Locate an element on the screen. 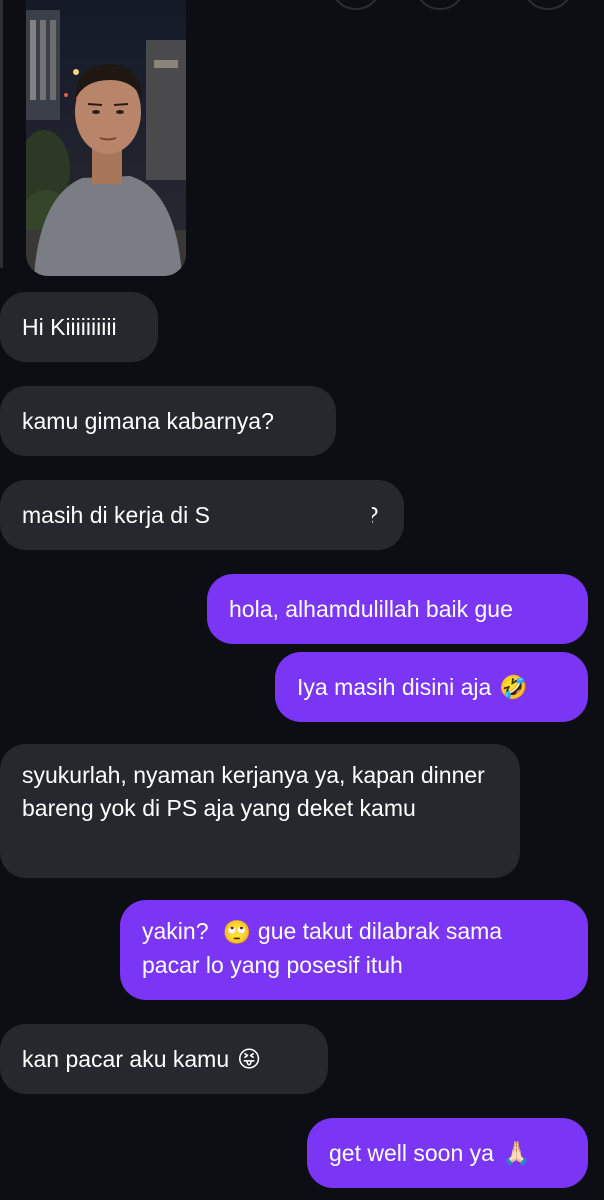 Image resolution: width=604 pixels, height=1200 pixels. message-text: Hi Kiiiiiiiiii is located at coordinates (69, 326).